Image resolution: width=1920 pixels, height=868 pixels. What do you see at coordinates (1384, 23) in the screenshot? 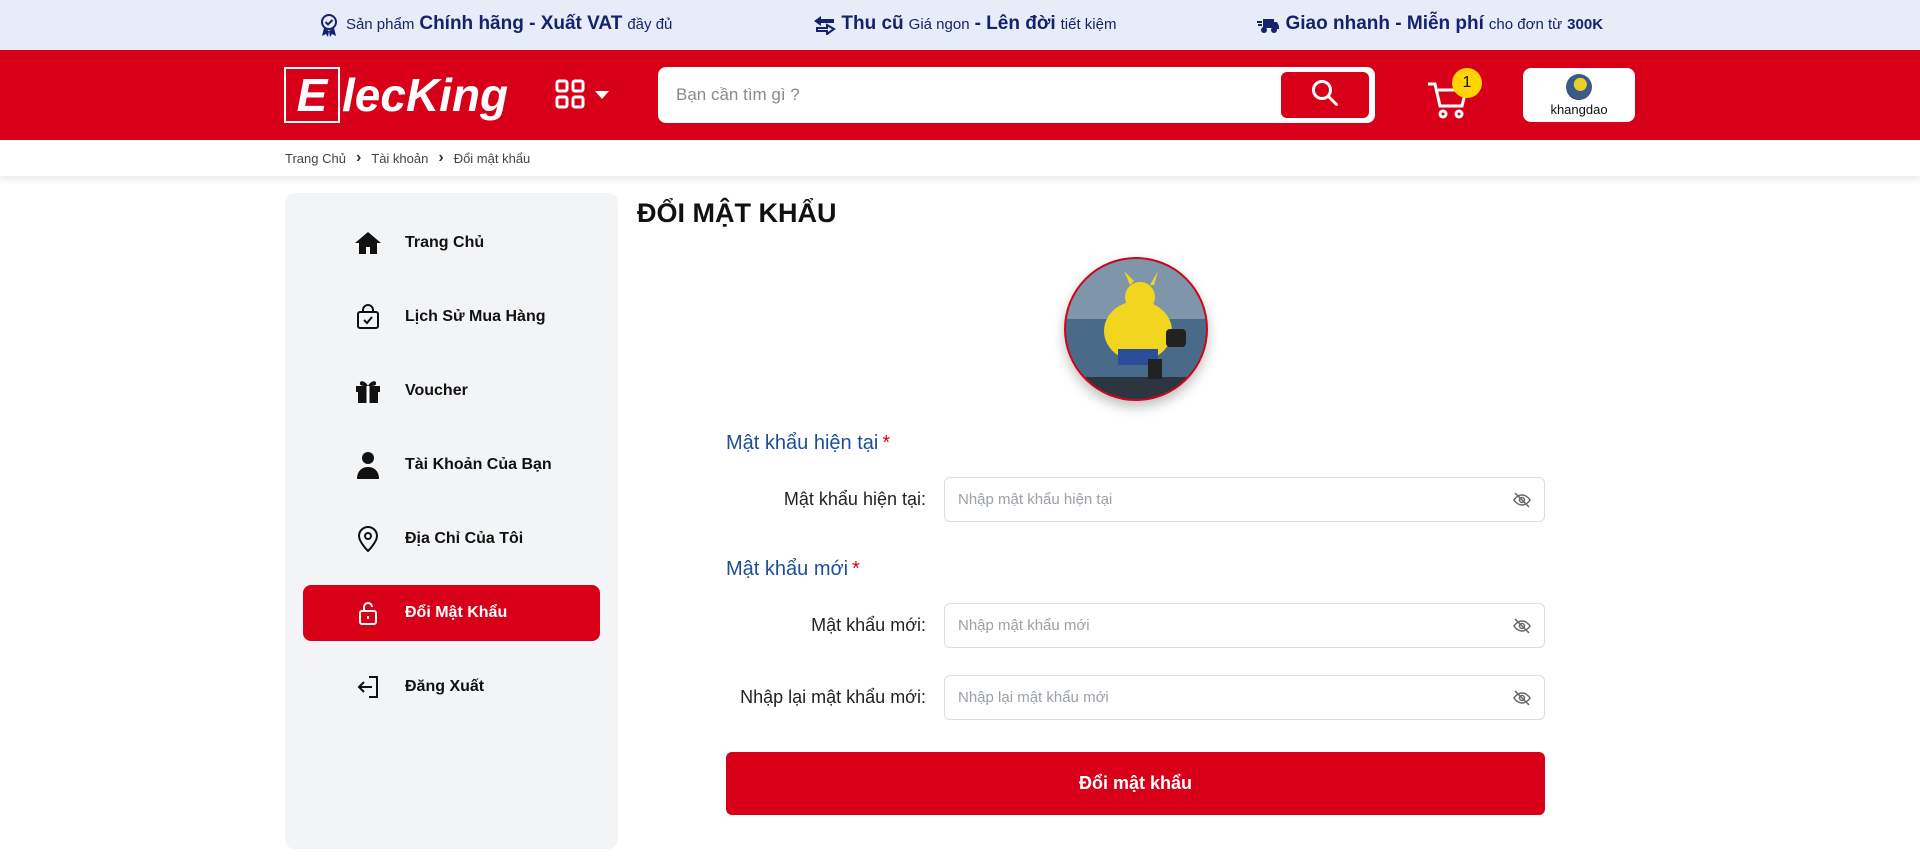
I see `promo-text: Giao nhanh - Miễn phí` at bounding box center [1384, 23].